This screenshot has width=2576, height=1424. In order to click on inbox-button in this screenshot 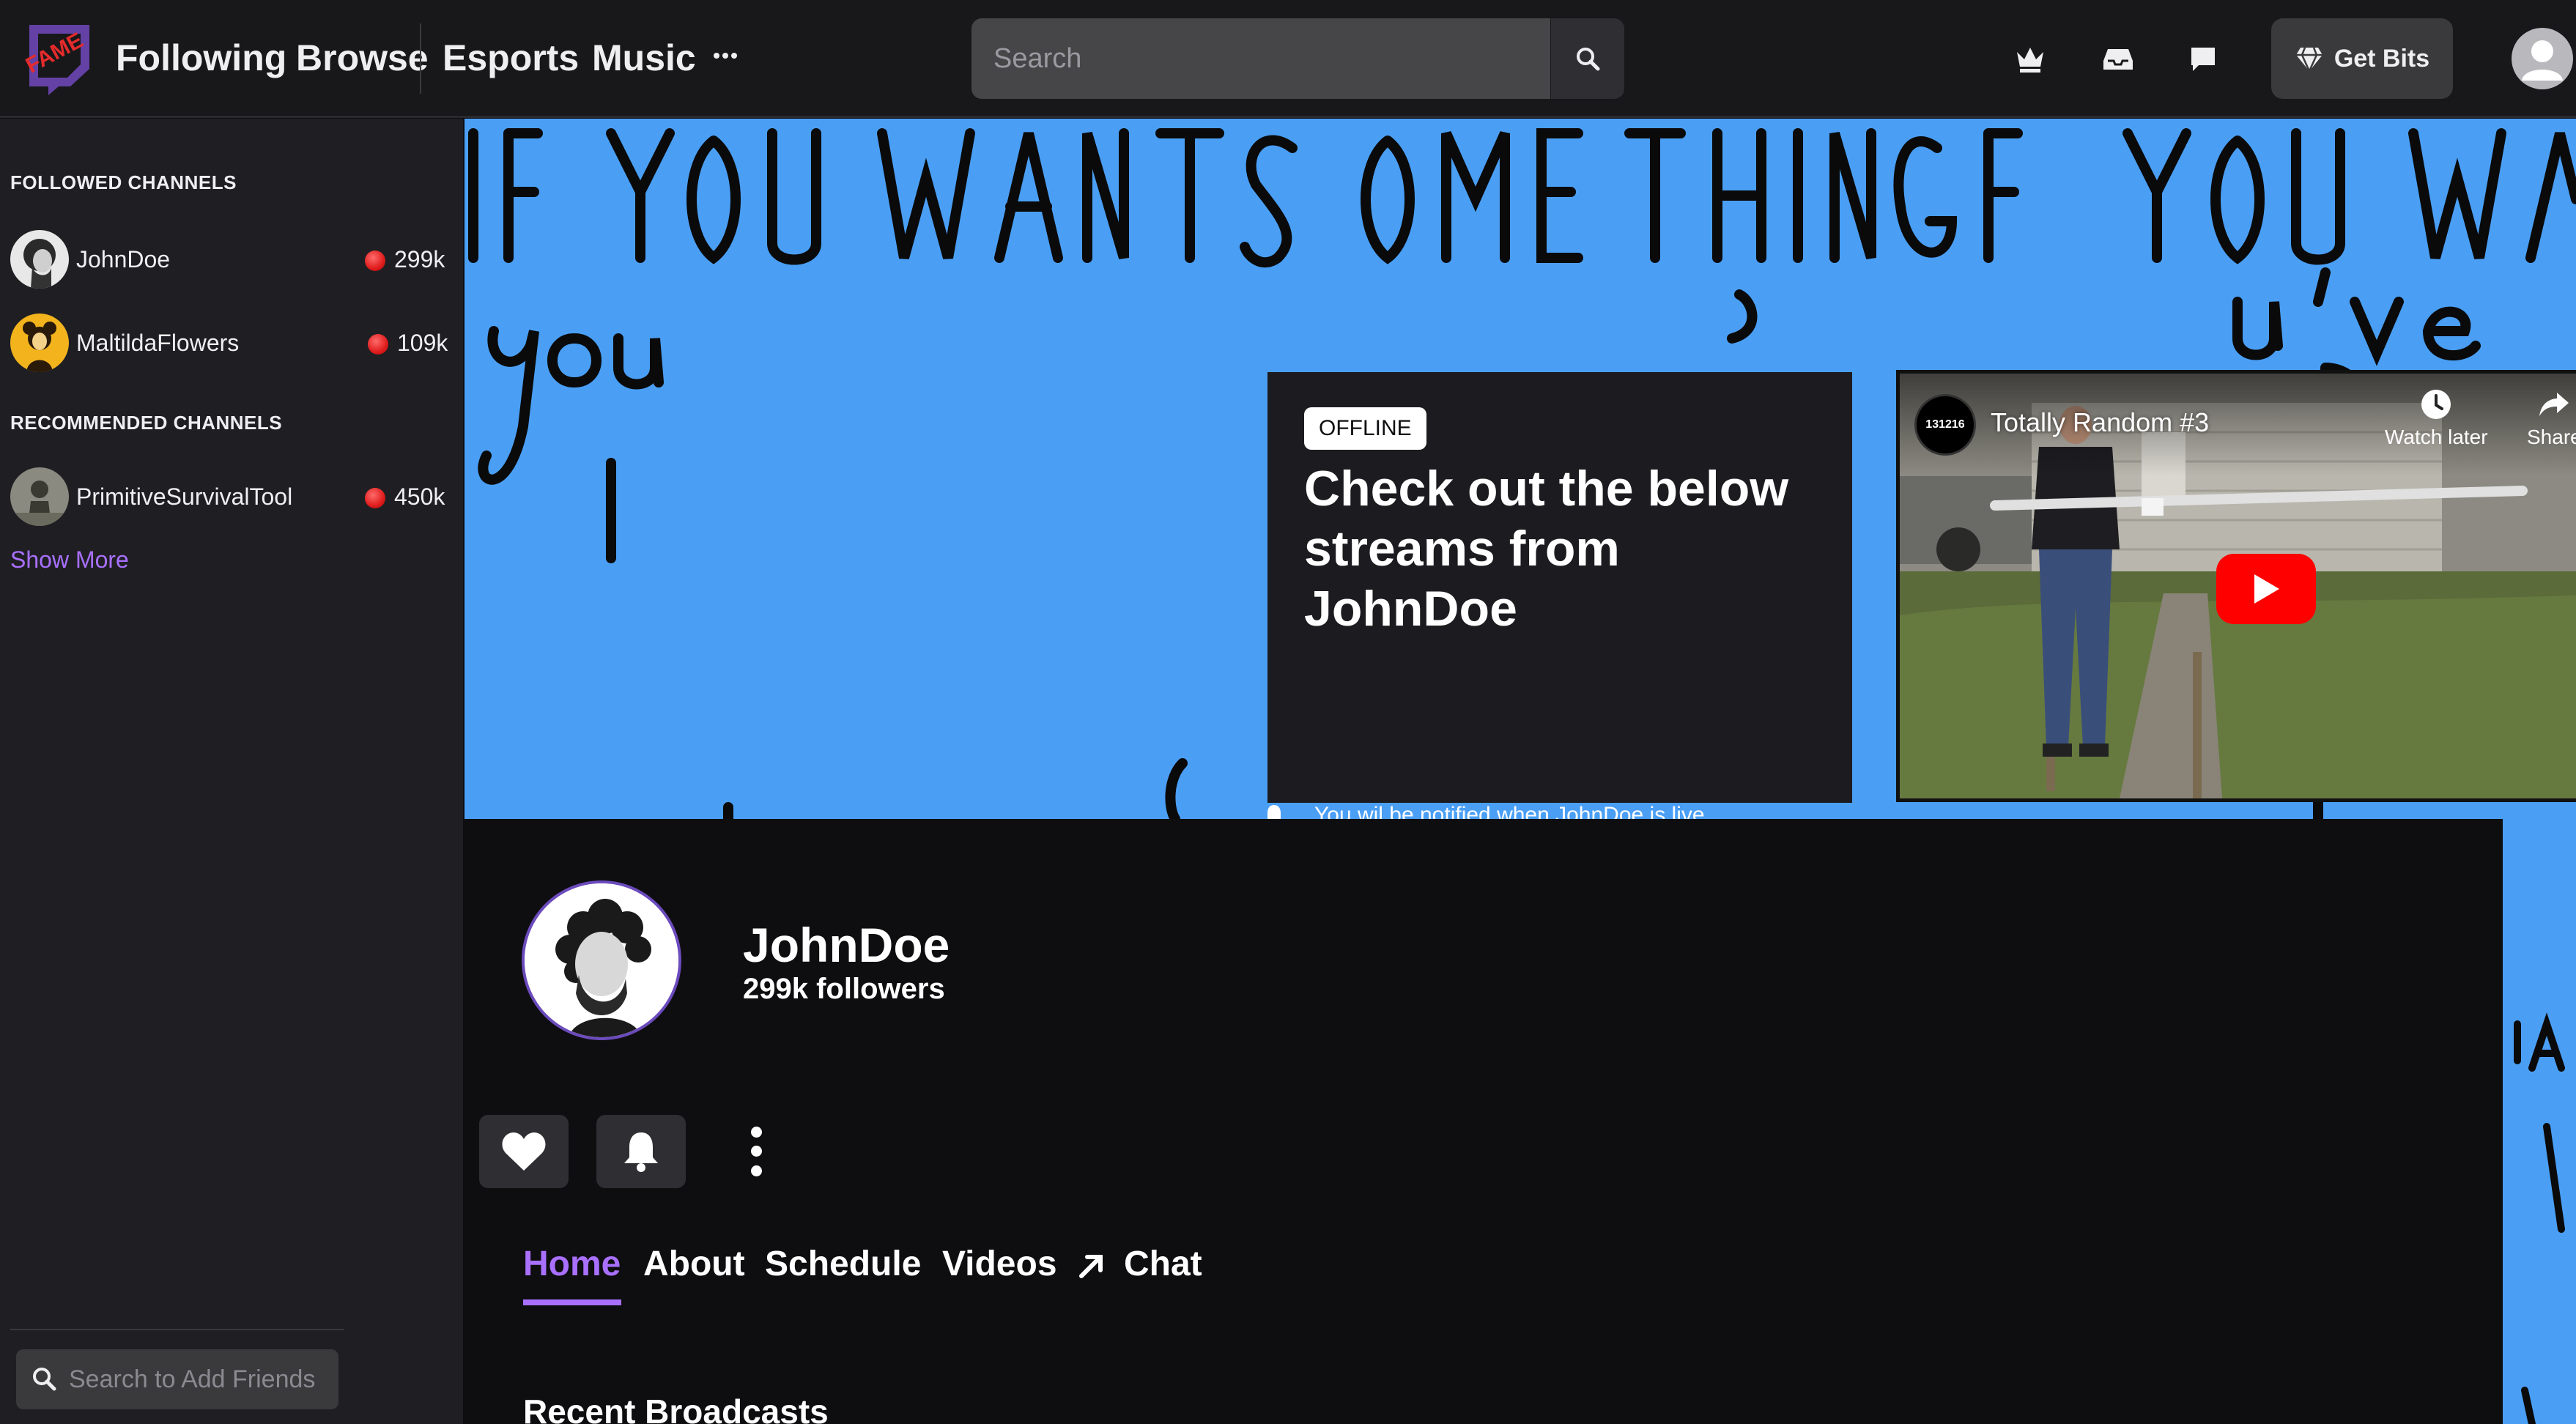, I will do `click(2118, 59)`.